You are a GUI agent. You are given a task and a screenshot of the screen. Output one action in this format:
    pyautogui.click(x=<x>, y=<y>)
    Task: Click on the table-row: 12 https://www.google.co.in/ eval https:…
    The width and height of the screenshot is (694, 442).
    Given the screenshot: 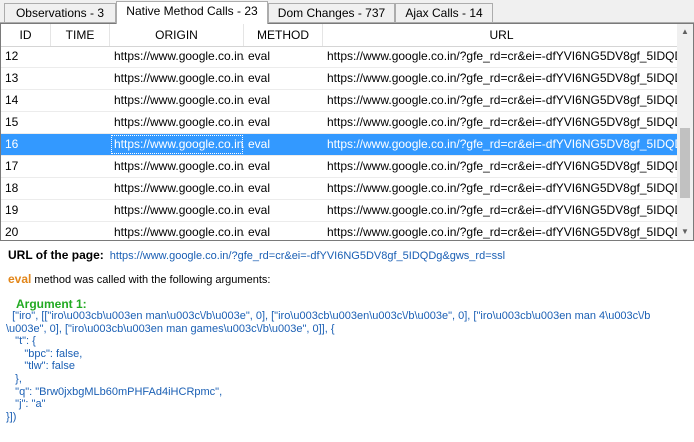 What is the action you would take?
    pyautogui.click(x=341, y=57)
    